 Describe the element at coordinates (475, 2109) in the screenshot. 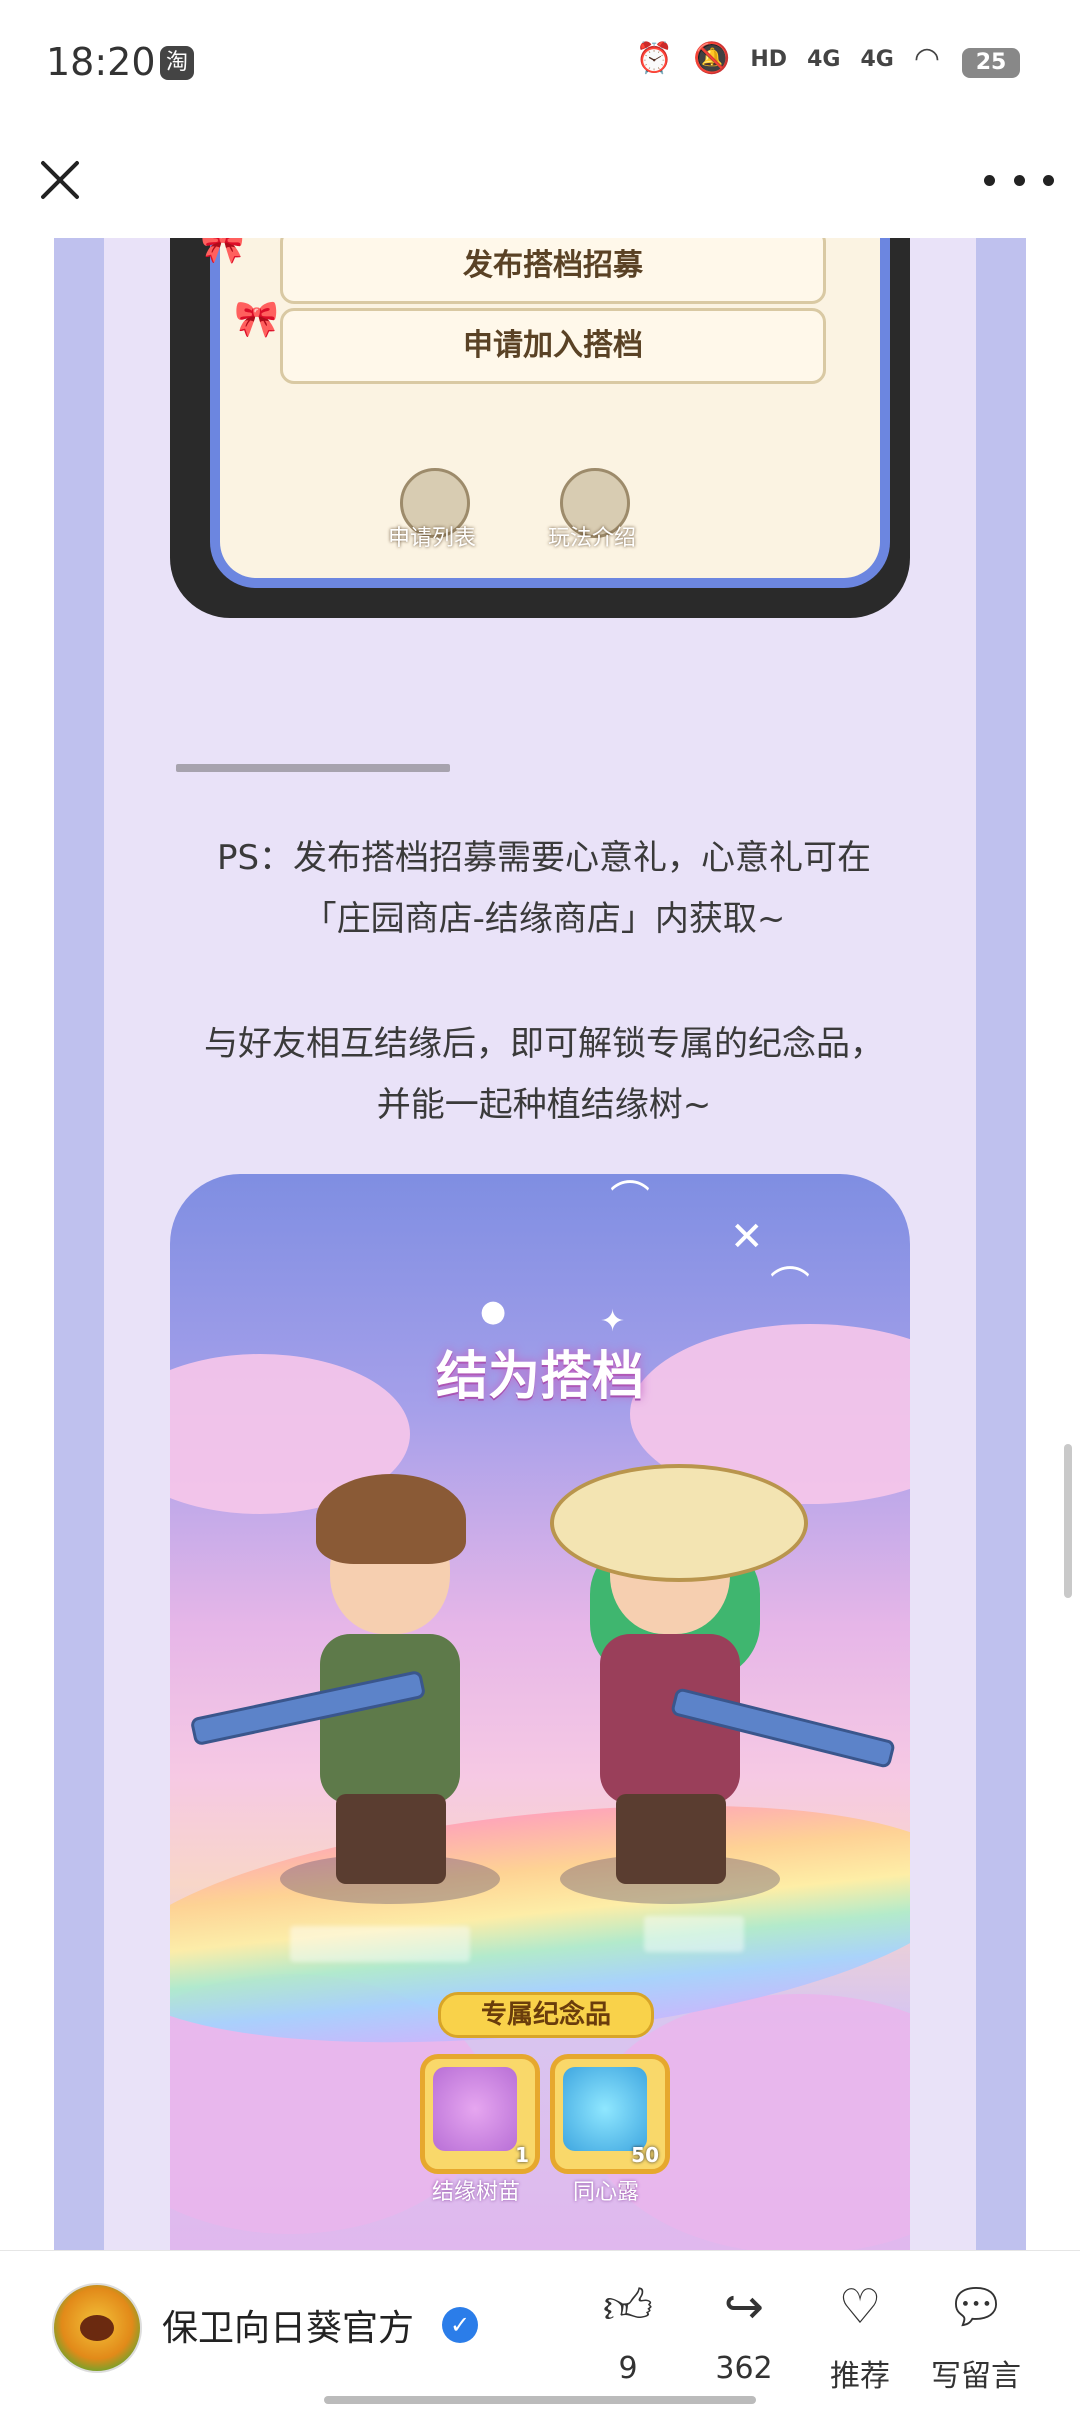

I see `tree-sapling-icon` at that location.